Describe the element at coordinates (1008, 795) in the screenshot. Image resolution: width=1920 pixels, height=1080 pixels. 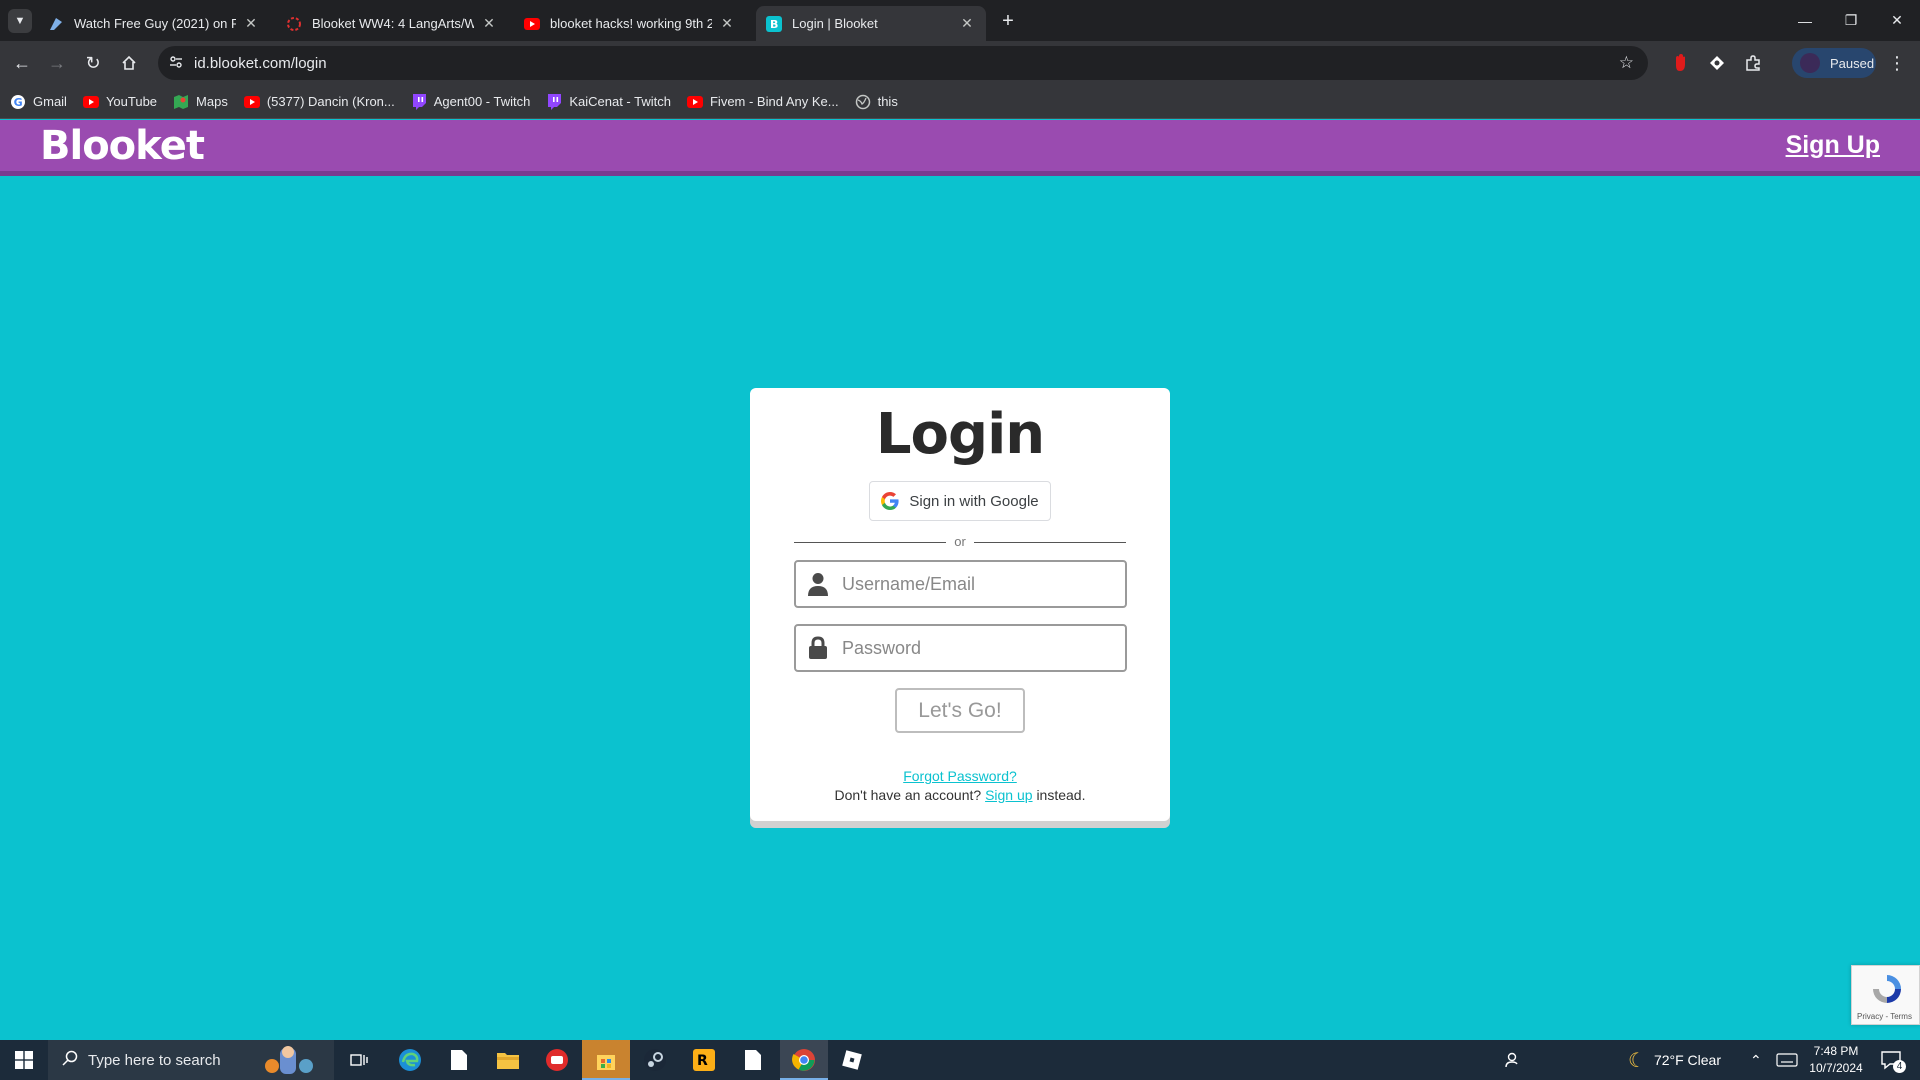
I see `signup-link: Sign up` at that location.